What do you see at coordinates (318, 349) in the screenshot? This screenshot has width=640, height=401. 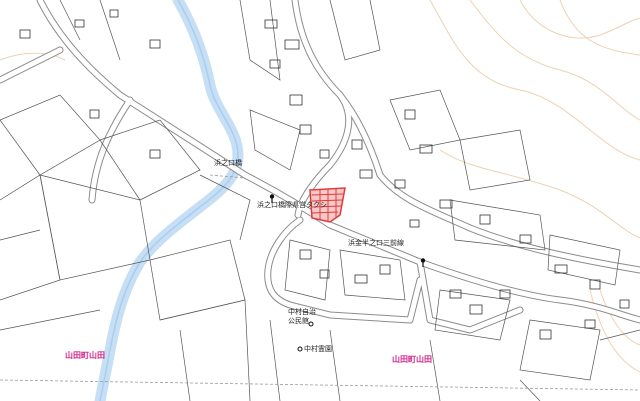 I see `cemetery-label: 中村霊園` at bounding box center [318, 349].